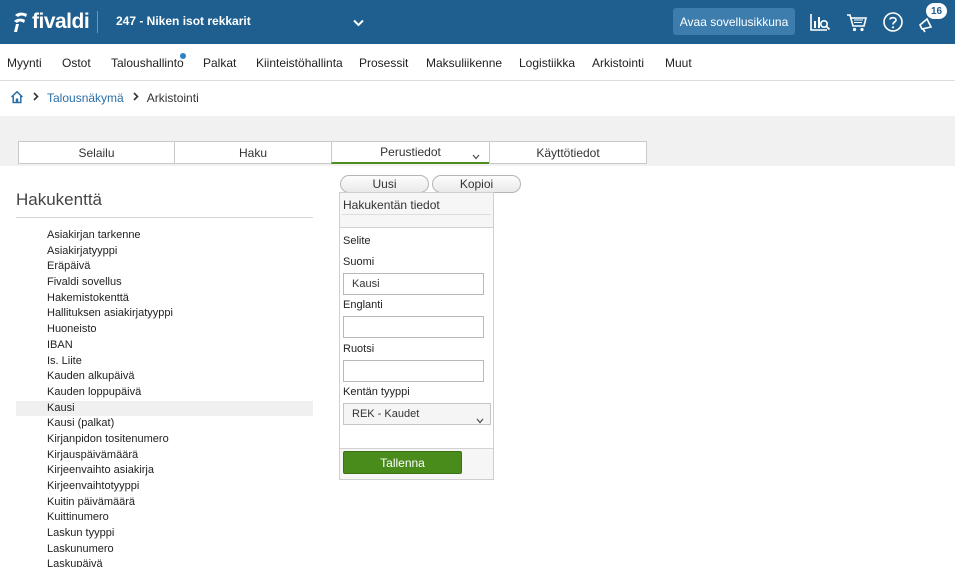 The width and height of the screenshot is (955, 567). What do you see at coordinates (359, 262) in the screenshot?
I see `finnish-label: Suomi` at bounding box center [359, 262].